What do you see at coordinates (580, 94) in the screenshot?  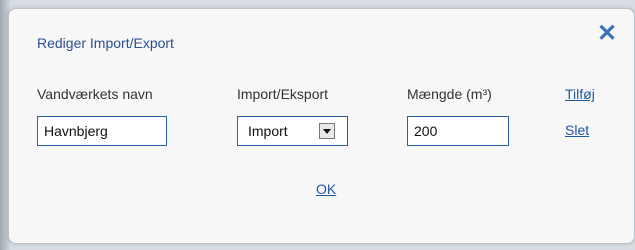 I see `add-link: Tilføj` at bounding box center [580, 94].